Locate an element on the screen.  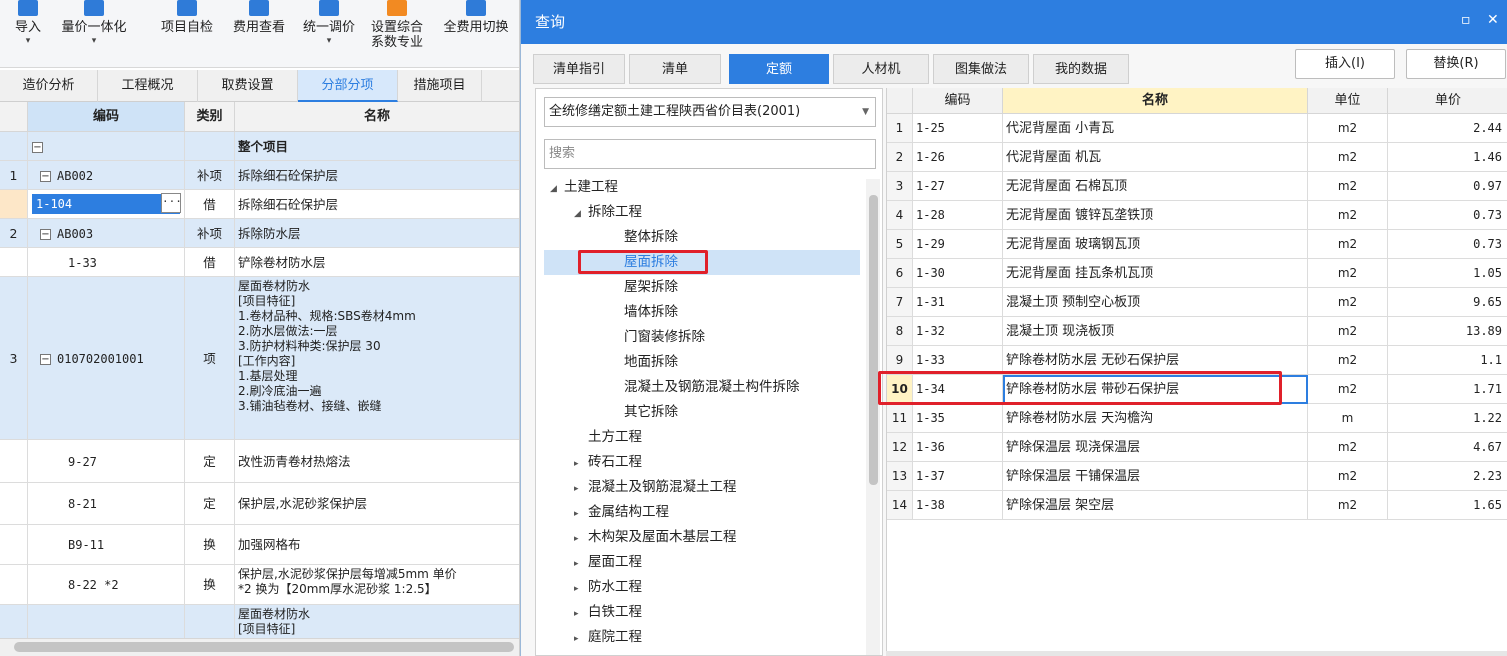
horizontal-scroll-thumb is located at coordinates (264, 647).